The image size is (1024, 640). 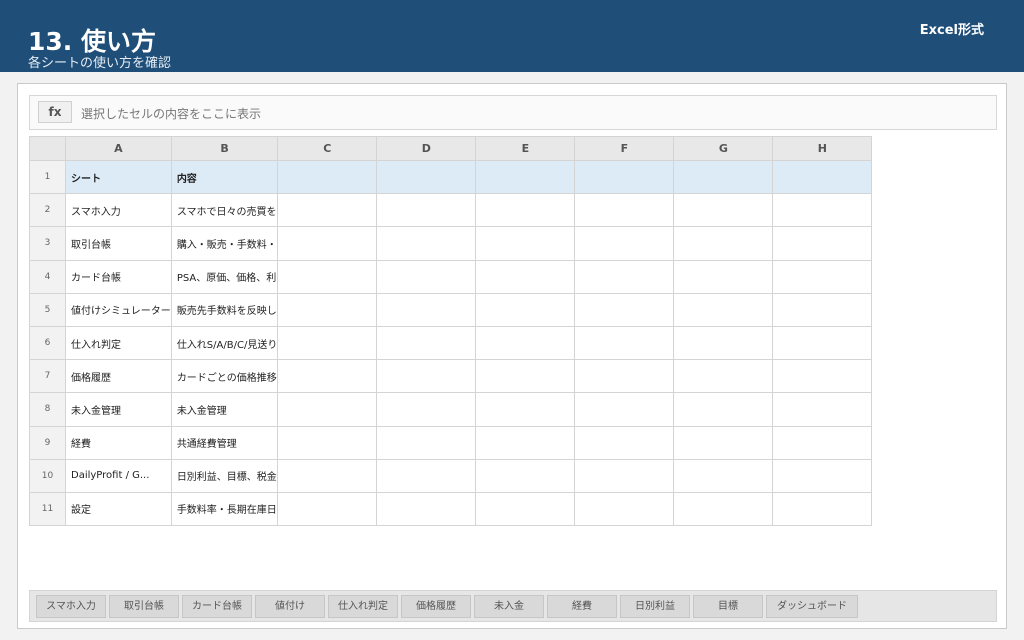 What do you see at coordinates (290, 606) in the screenshot?
I see `sheet-tab: 値付け` at bounding box center [290, 606].